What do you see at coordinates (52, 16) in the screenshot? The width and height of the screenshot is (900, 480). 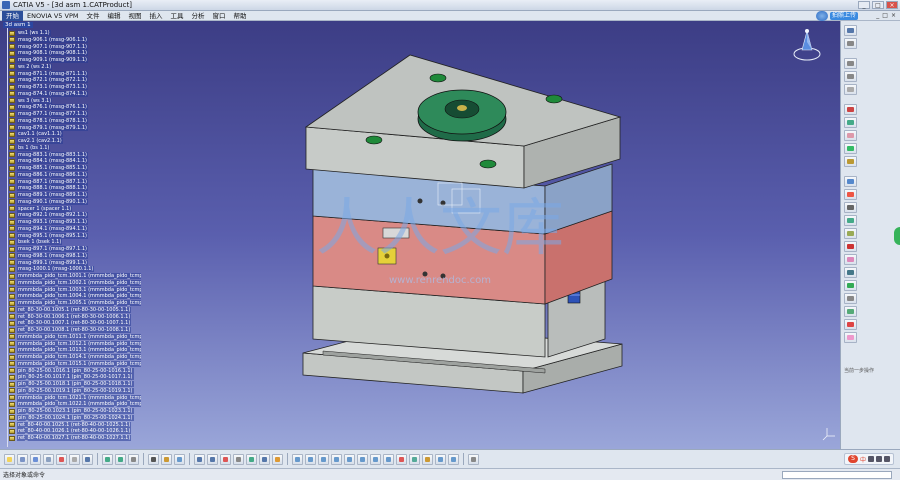 I see `menu-enovia: ENOVIA V5 VPM` at bounding box center [52, 16].